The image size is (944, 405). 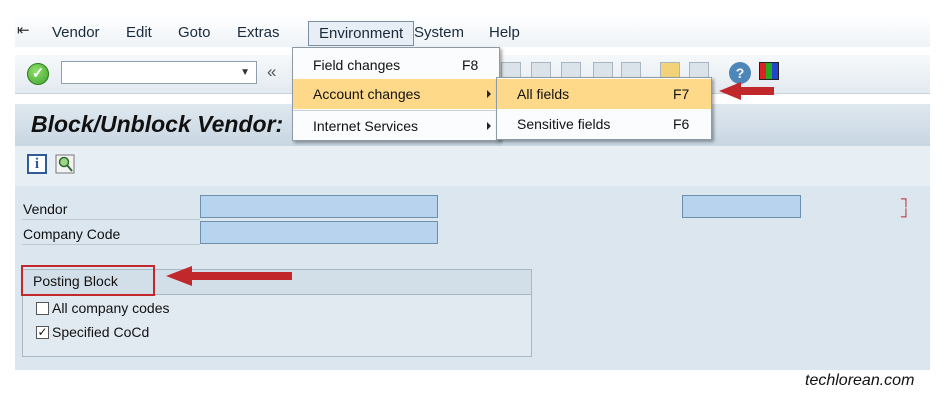 I want to click on menu-vendor: Vendor, so click(x=76, y=32).